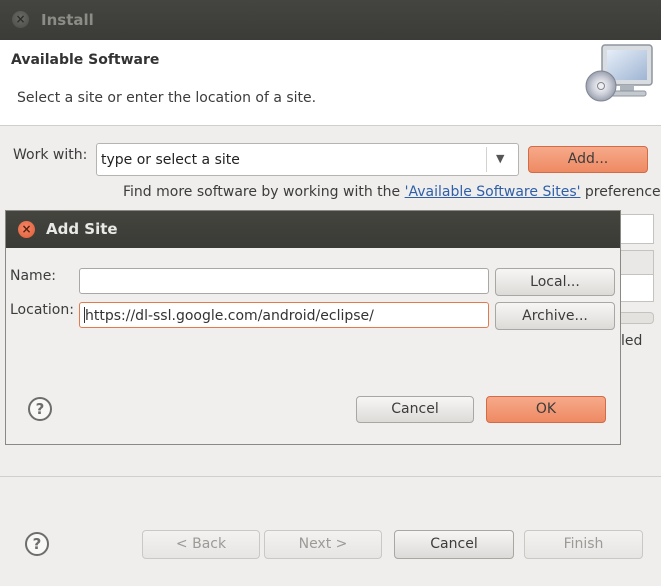 The image size is (661, 586). I want to click on window-title: Install, so click(67, 20).